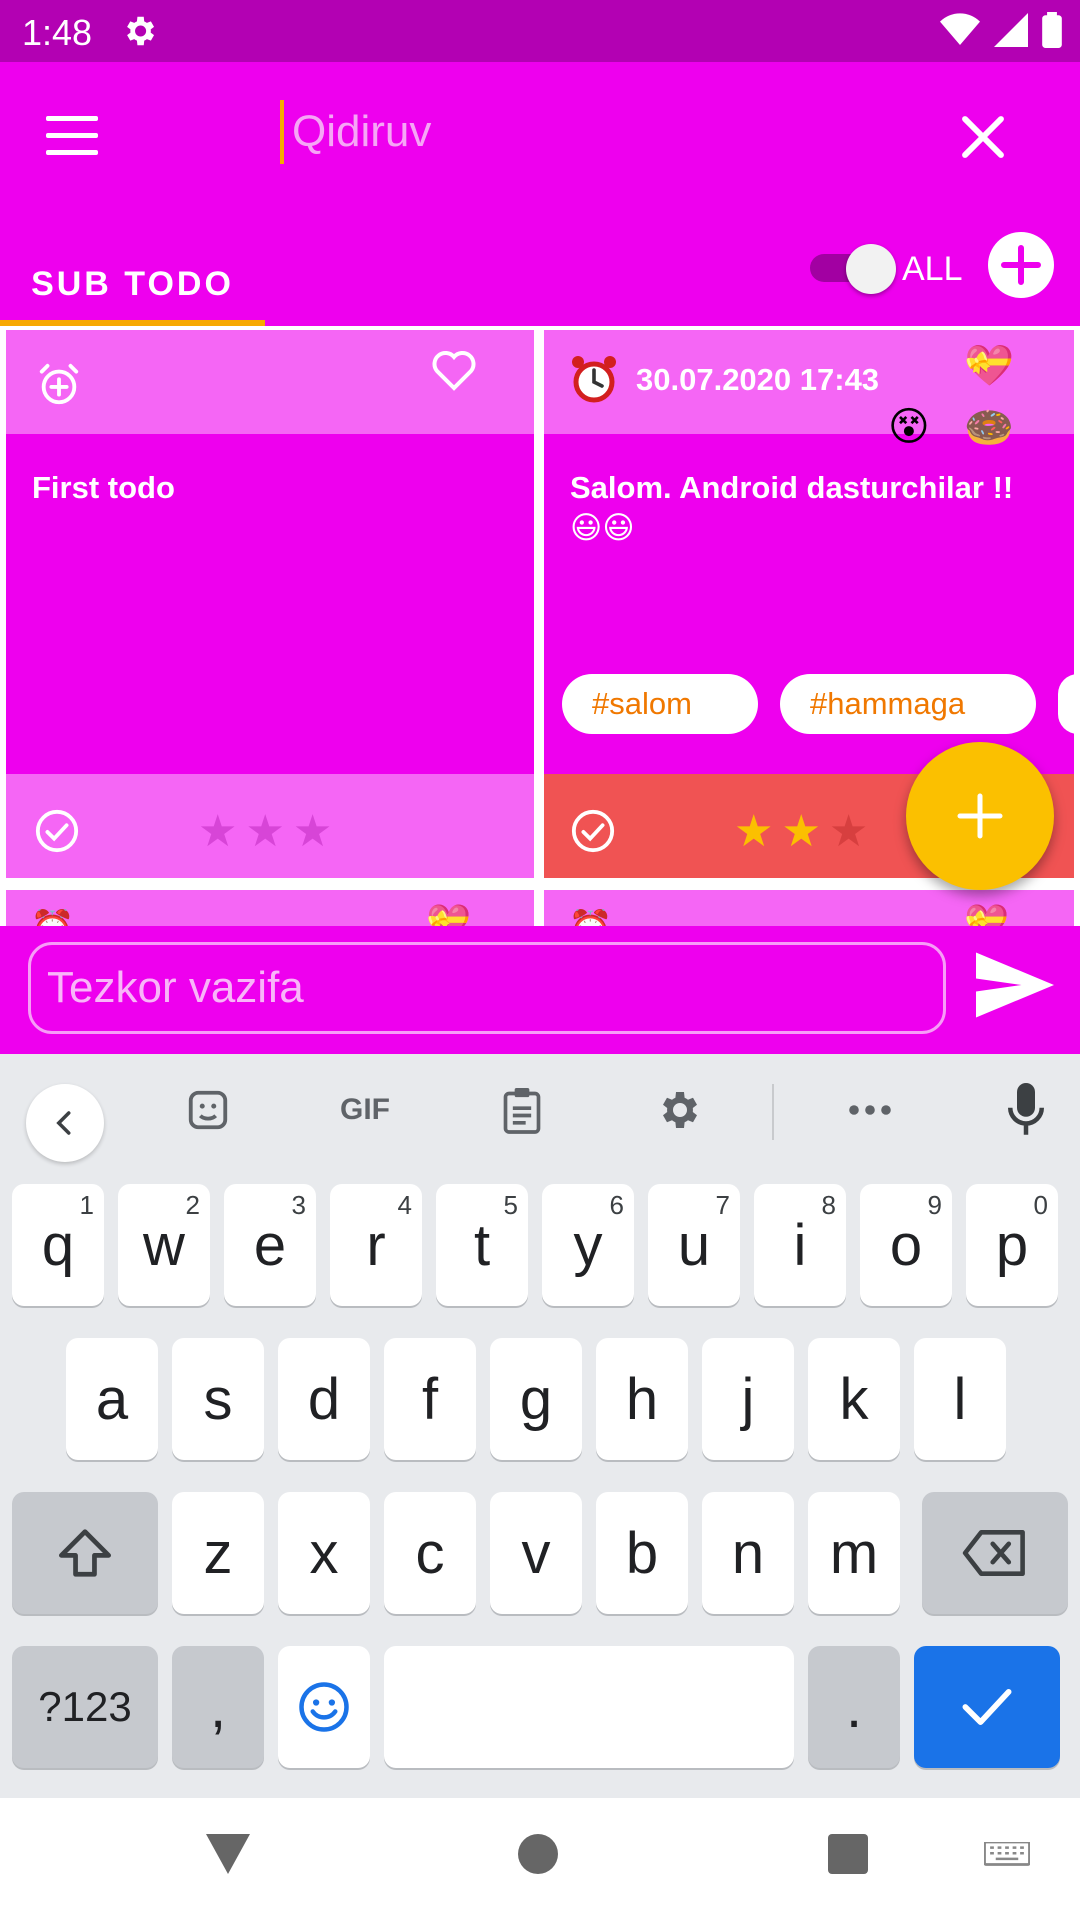 The width and height of the screenshot is (1080, 1920). I want to click on period-key: ., so click(854, 1707).